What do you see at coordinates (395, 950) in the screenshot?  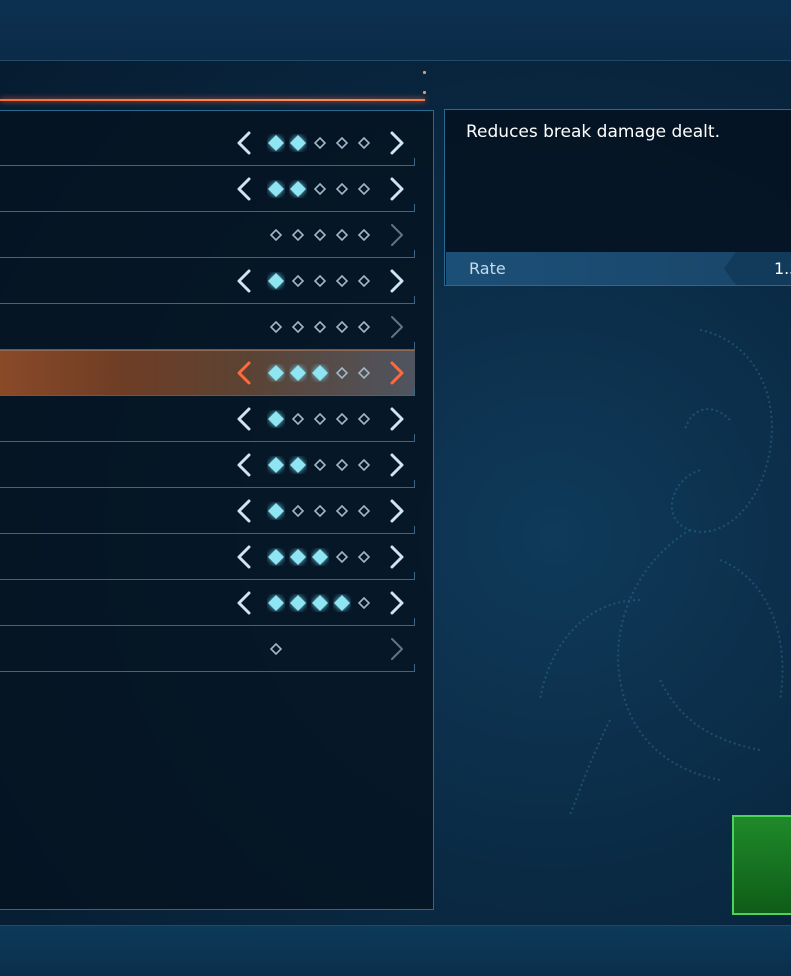 I see `bottom-band` at bounding box center [395, 950].